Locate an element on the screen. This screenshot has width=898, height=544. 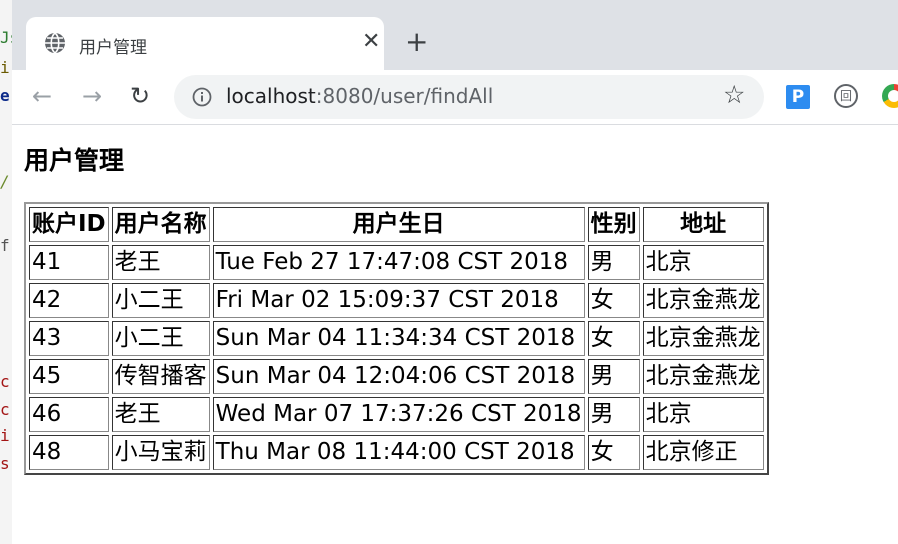
table-cell: 46 is located at coordinates (69, 414).